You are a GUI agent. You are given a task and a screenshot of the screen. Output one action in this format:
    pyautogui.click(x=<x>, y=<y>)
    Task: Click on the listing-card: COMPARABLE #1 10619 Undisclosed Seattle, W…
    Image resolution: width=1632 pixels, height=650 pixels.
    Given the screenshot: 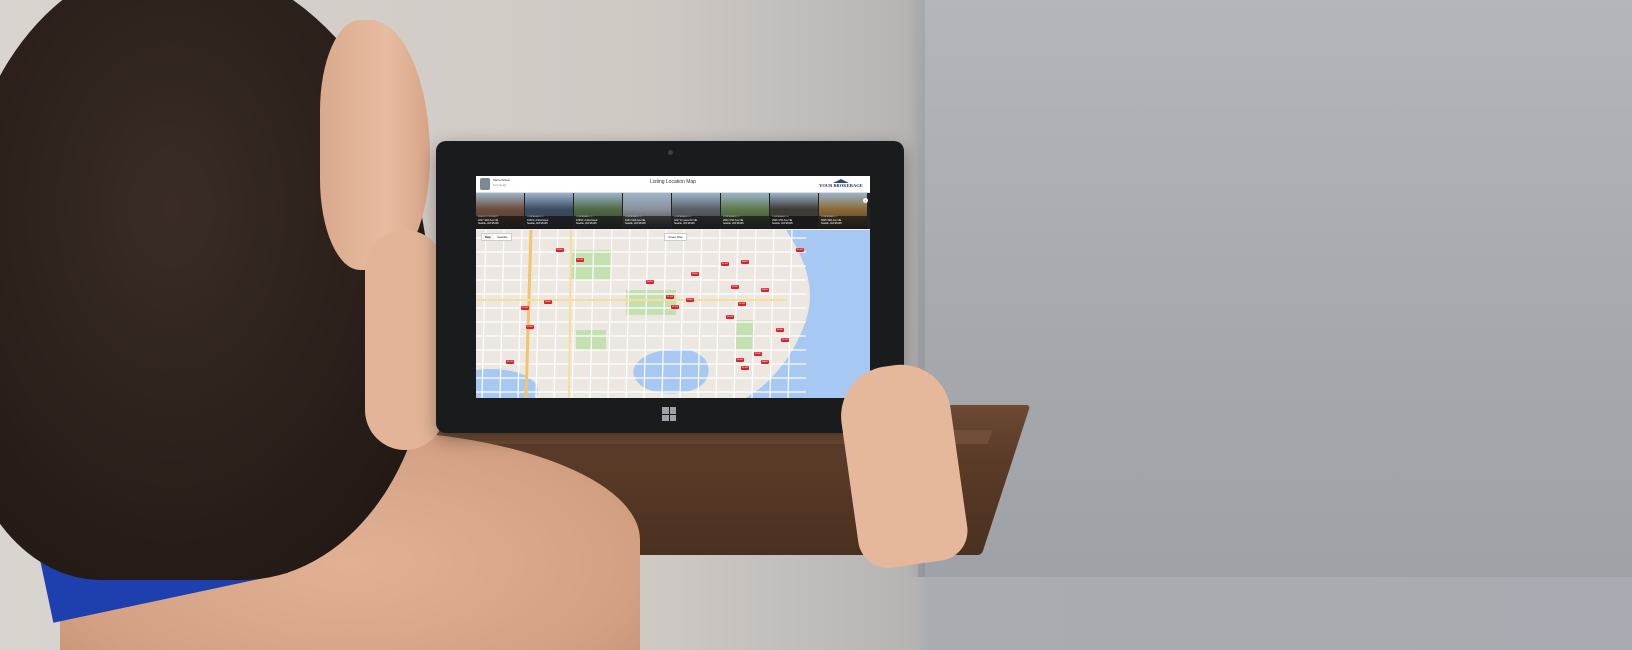 What is the action you would take?
    pyautogui.click(x=549, y=211)
    